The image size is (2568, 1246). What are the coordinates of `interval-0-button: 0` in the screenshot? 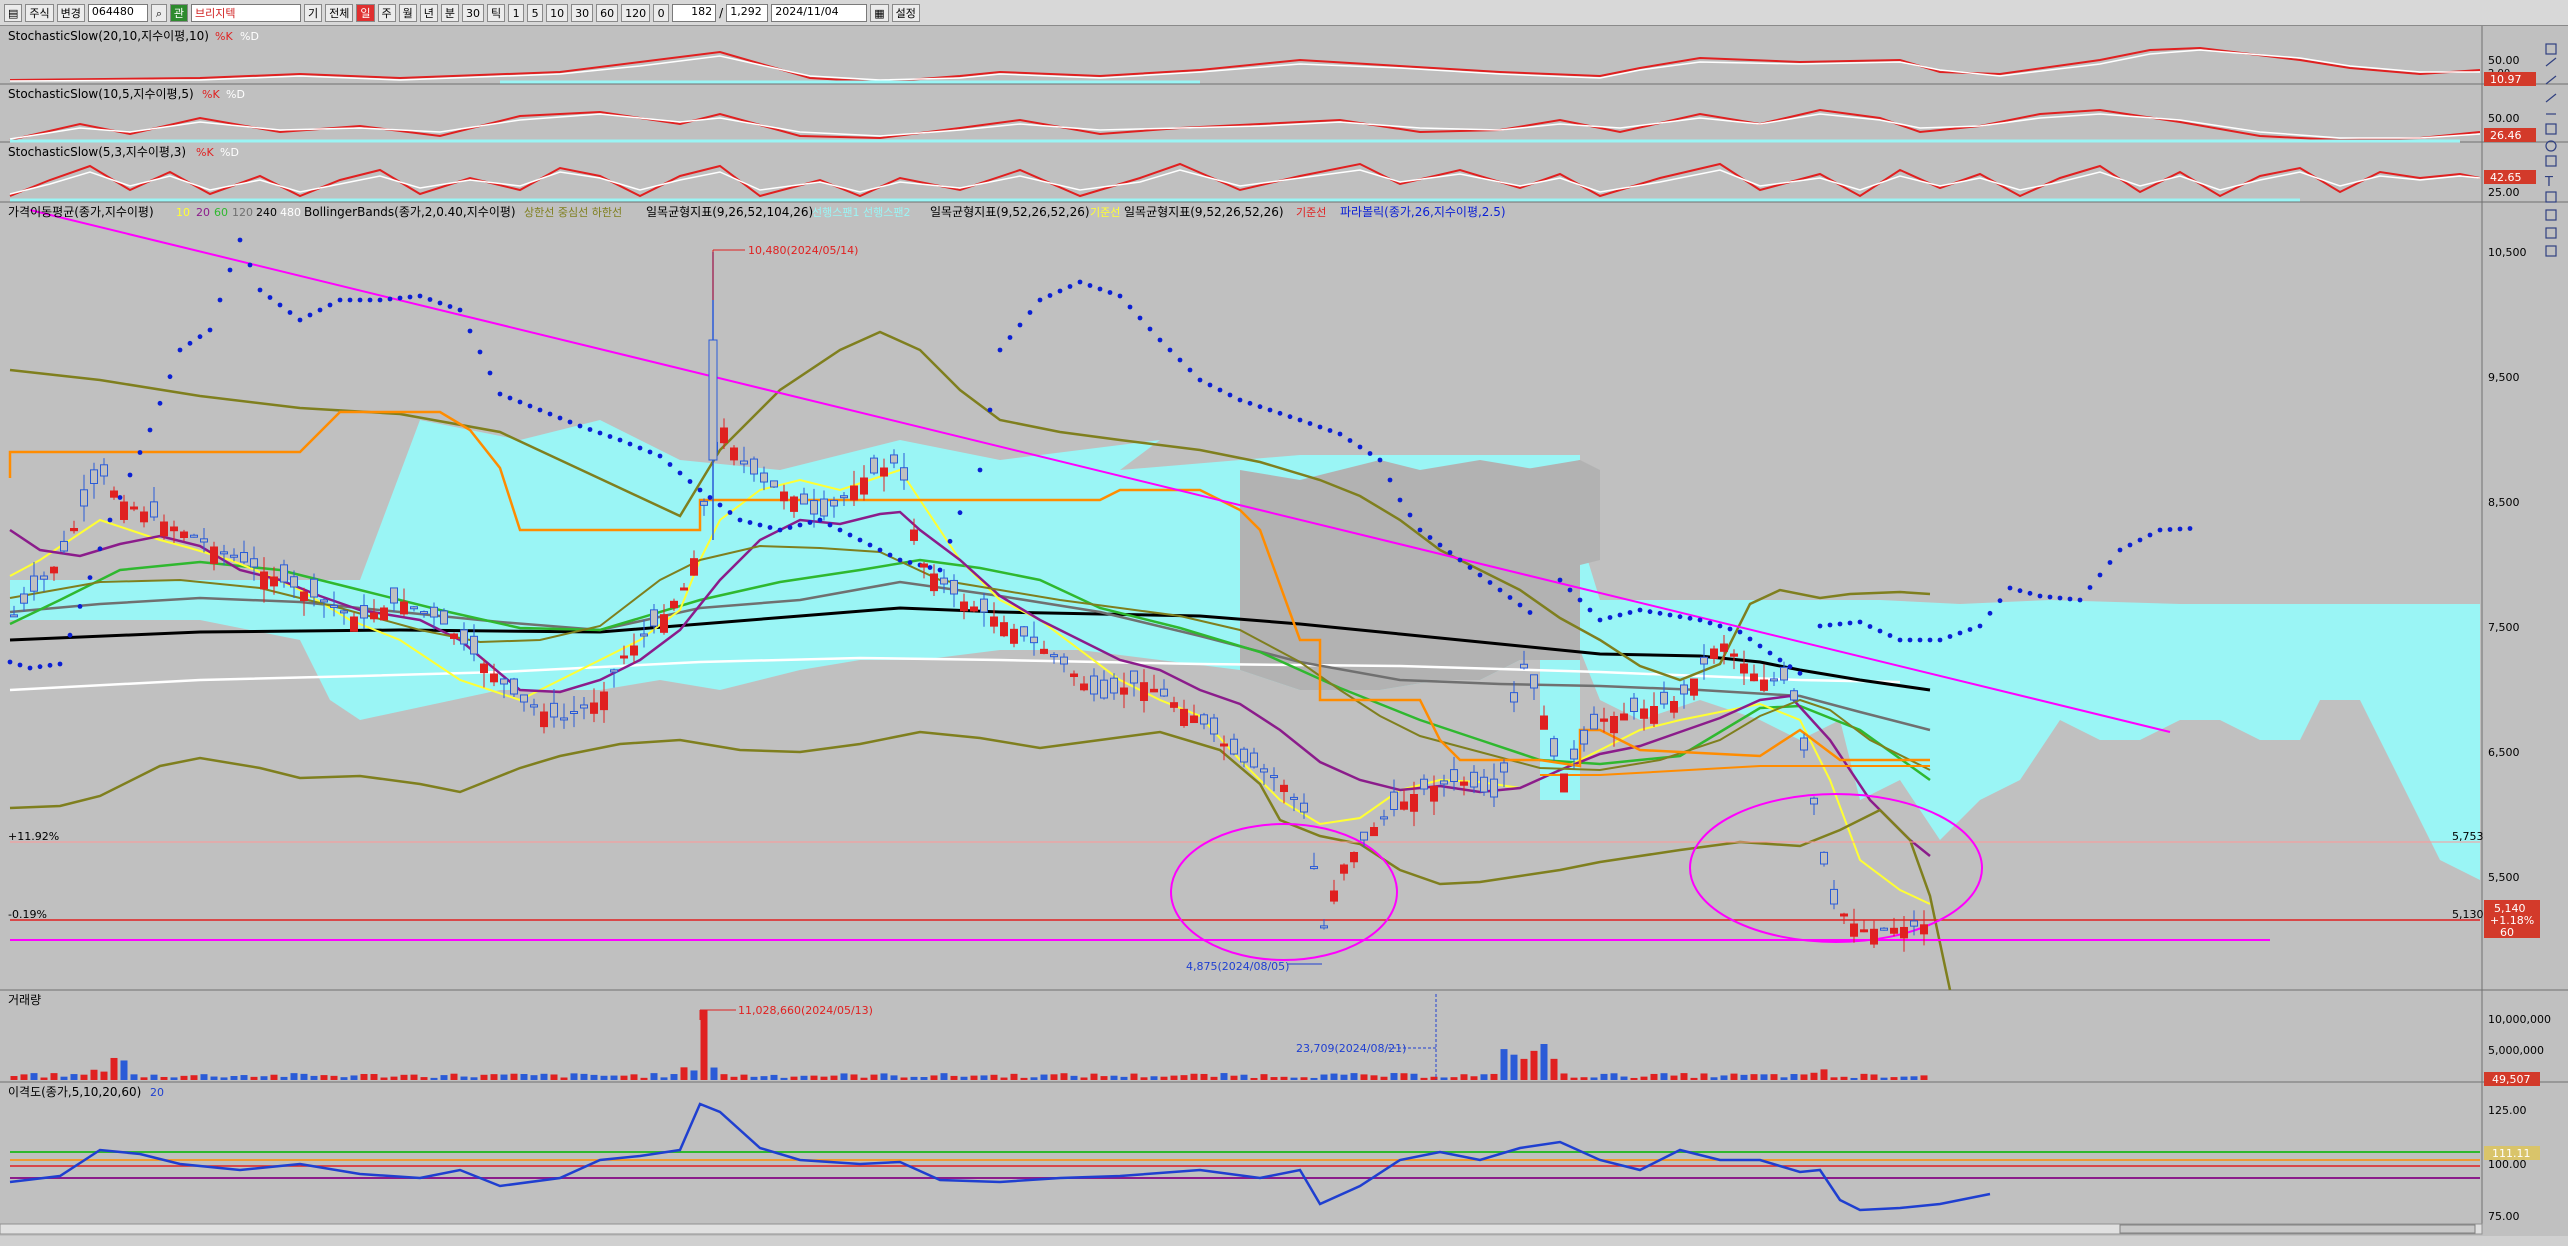 It's located at (661, 12).